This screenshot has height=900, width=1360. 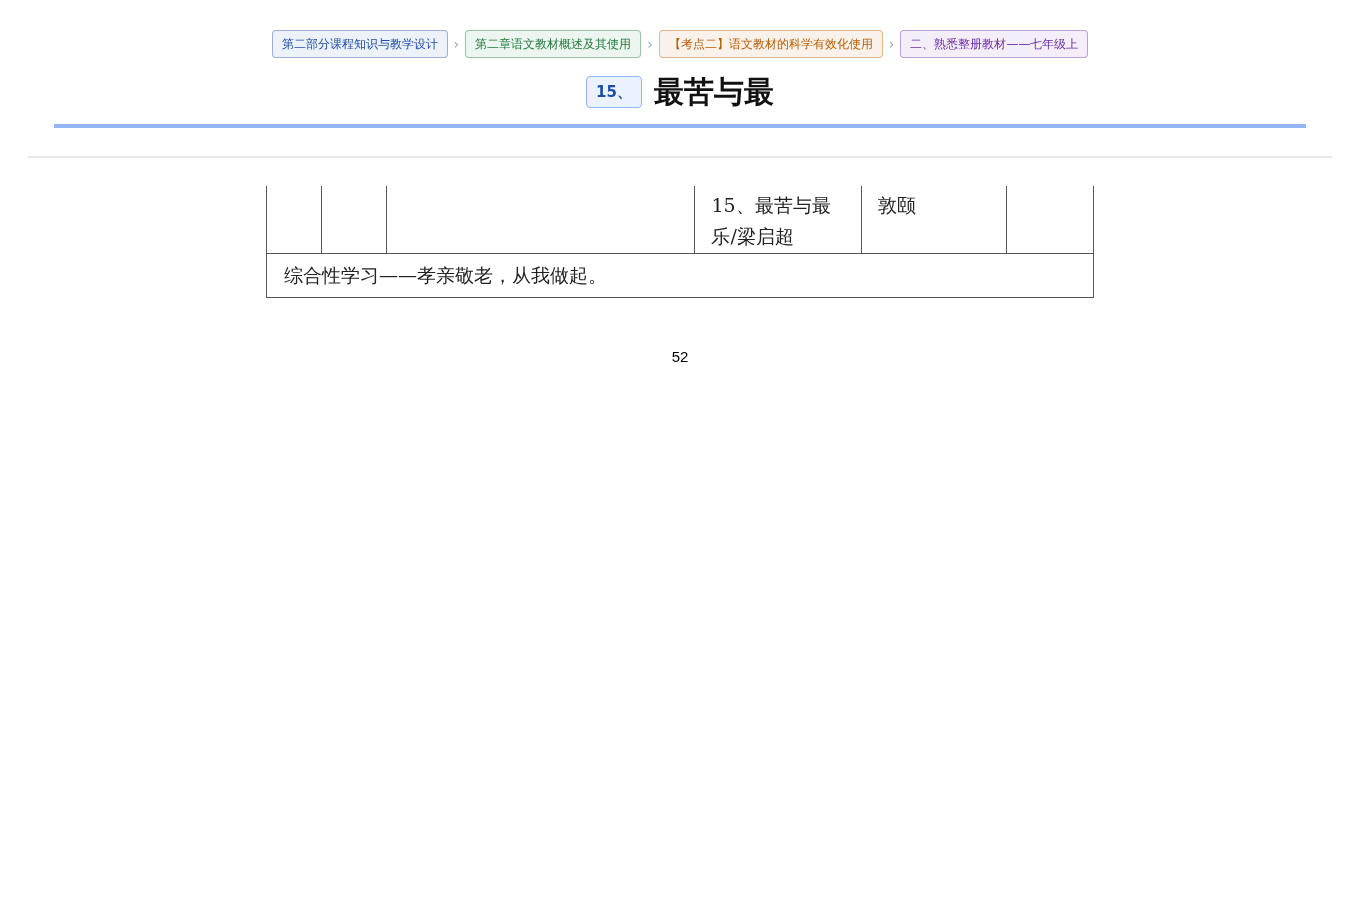 I want to click on breadcrumb-chip: 第二部分课程知识与教学设计, so click(x=359, y=44).